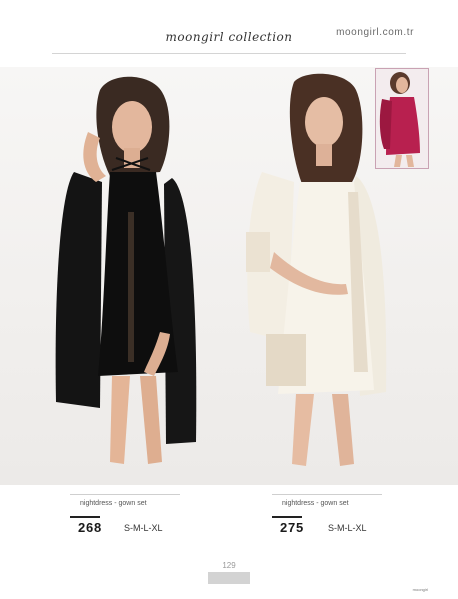 The height and width of the screenshot is (599, 458). Describe the element at coordinates (125, 519) in the screenshot. I see `product-caption-268: nightdress - gown set 268 S-M-L-XL` at that location.